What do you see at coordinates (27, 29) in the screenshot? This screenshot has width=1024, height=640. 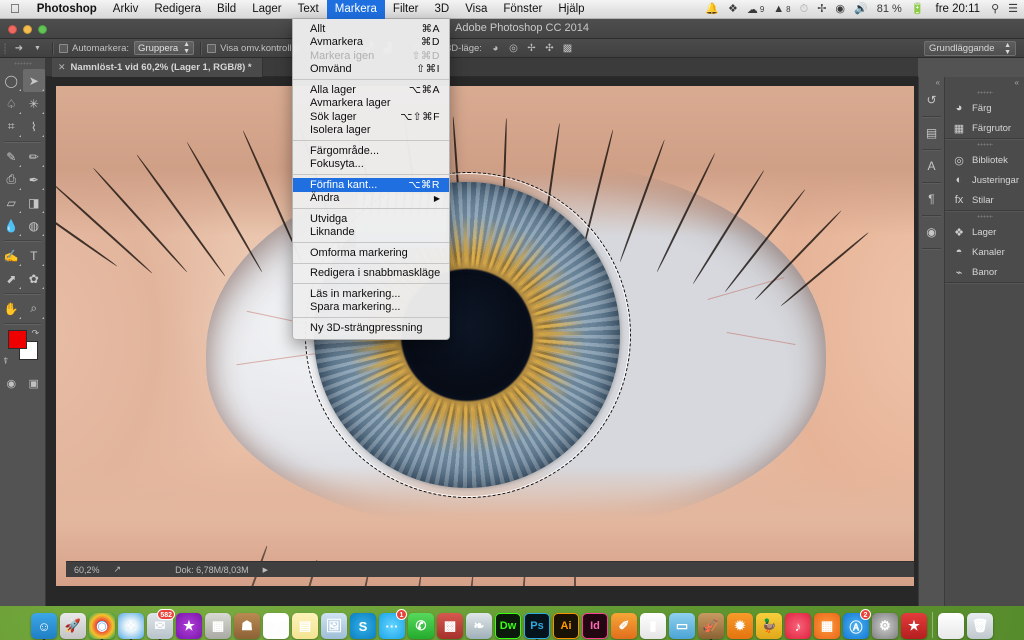 I see `minimize-window-button` at bounding box center [27, 29].